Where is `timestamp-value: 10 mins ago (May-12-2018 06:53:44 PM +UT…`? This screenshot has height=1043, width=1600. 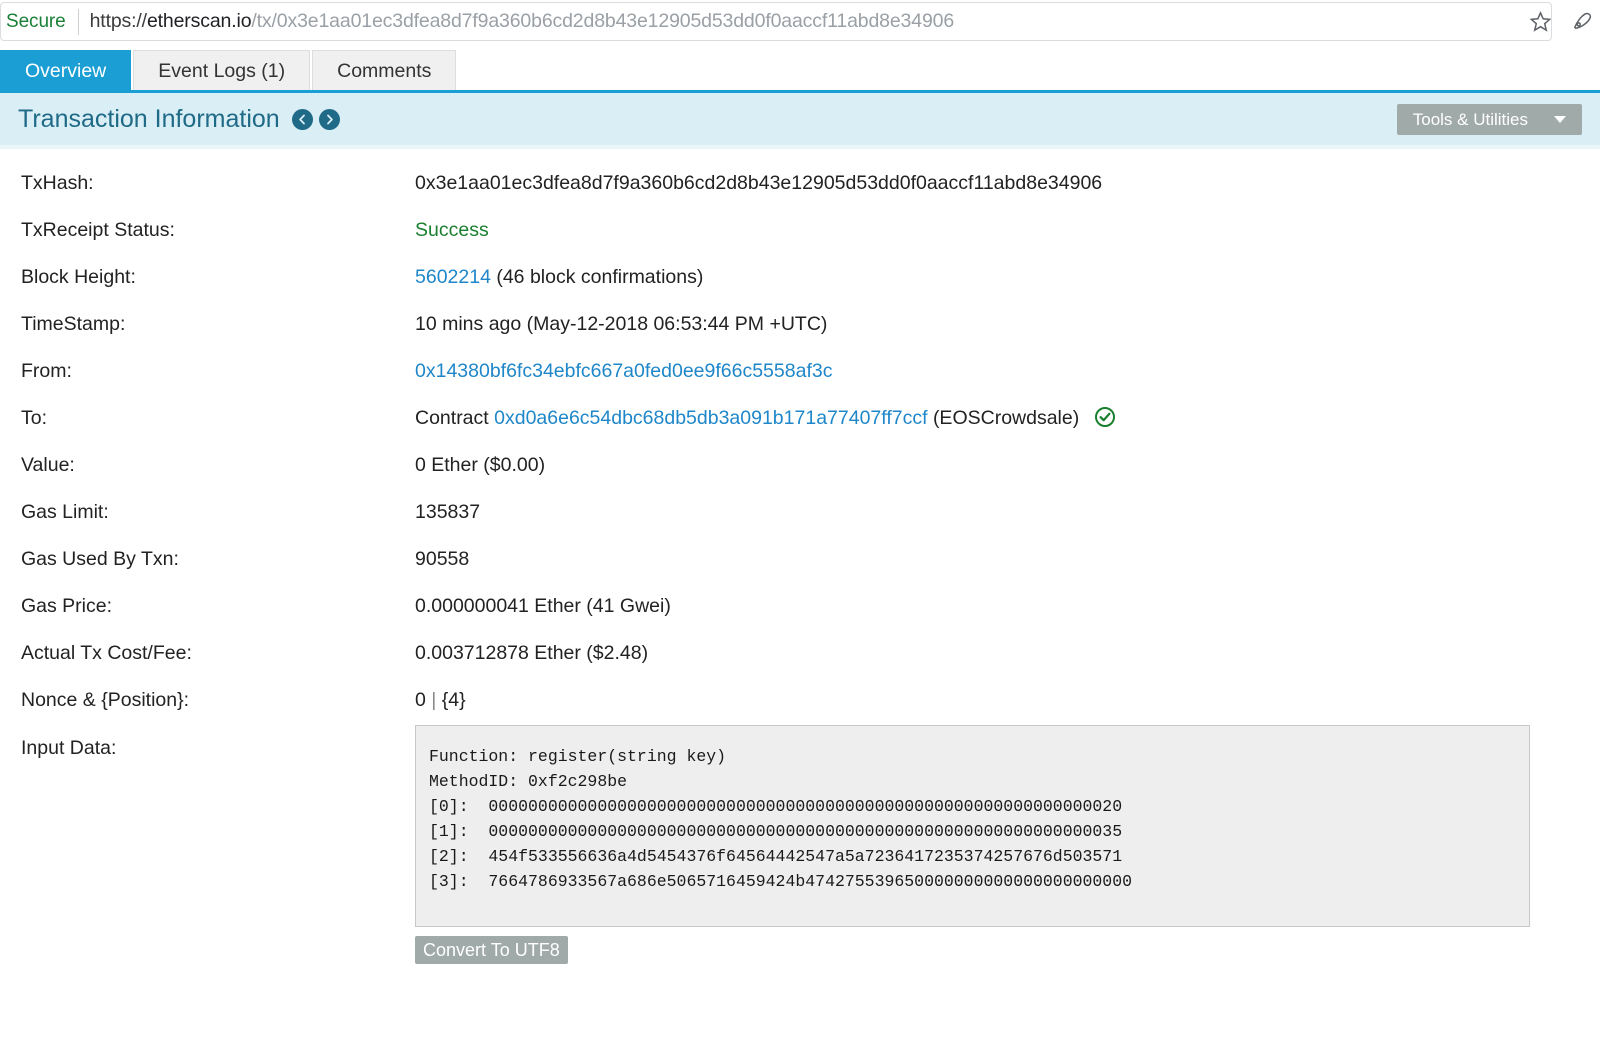 timestamp-value: 10 mins ago (May-12-2018 06:53:44 PM +UT… is located at coordinates (621, 324).